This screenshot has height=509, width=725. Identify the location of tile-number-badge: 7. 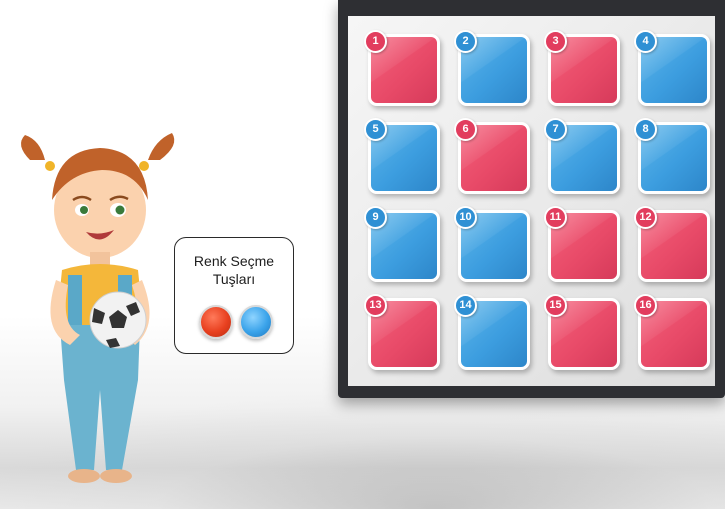
(555, 129).